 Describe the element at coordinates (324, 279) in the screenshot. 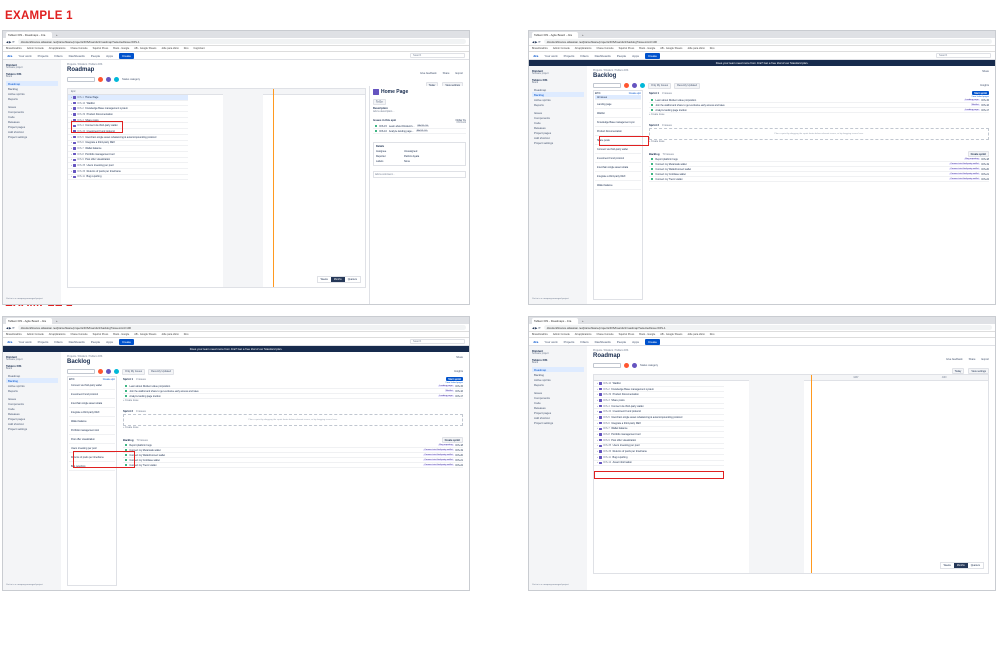

I see `scale-weeks: Weeks` at that location.